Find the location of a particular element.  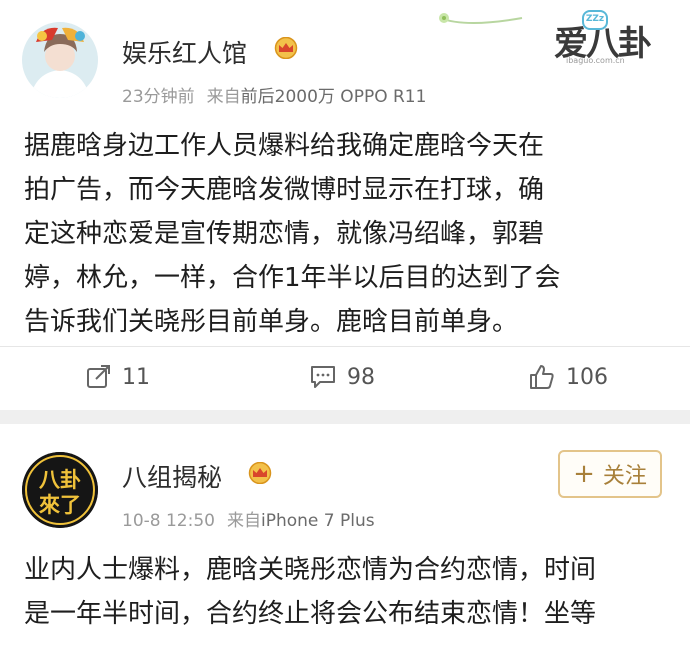

post-time: 23分钟前 is located at coordinates (158, 97).